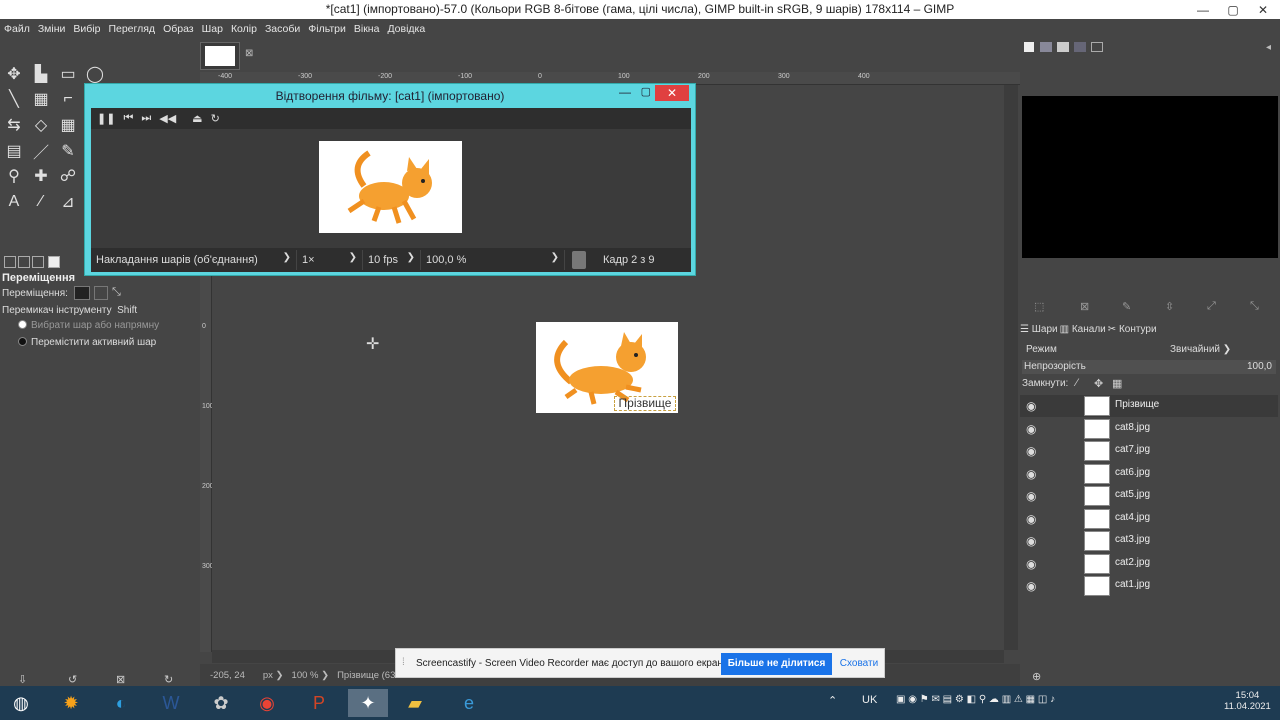 The image size is (1280, 720). I want to click on new-layer-icon: ⊕, so click(1036, 676).